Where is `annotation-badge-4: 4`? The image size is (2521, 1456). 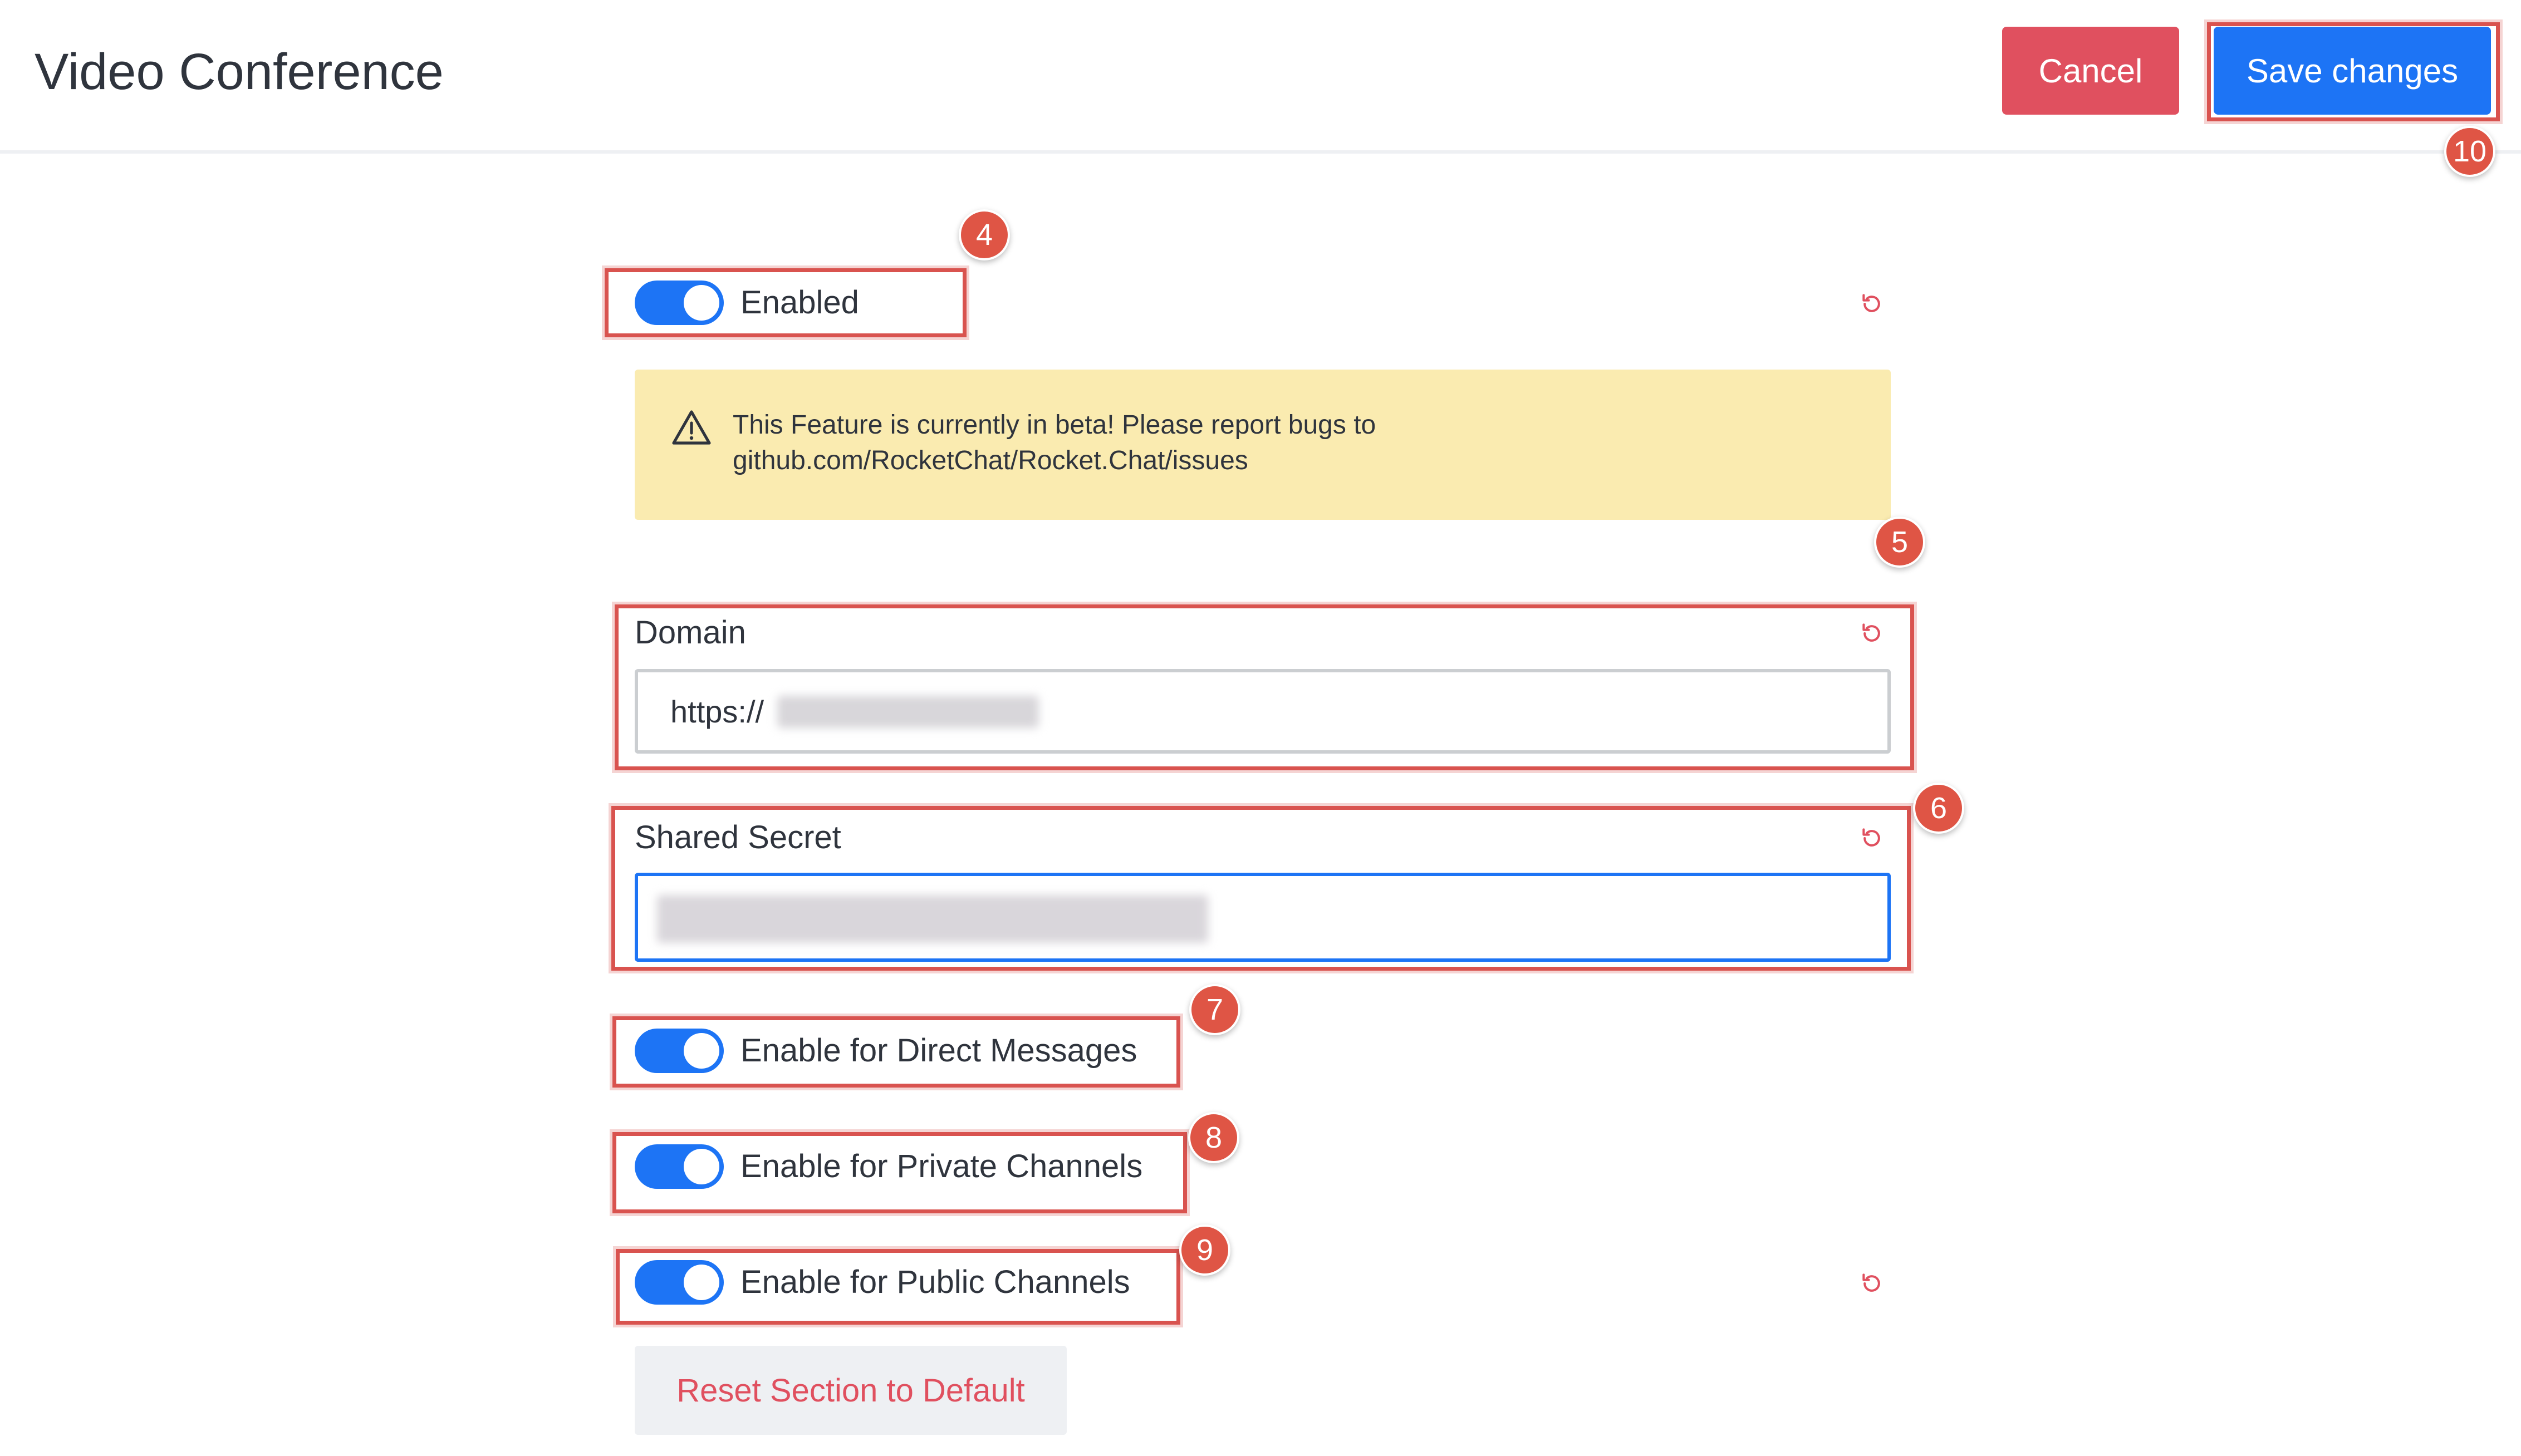 annotation-badge-4: 4 is located at coordinates (984, 234).